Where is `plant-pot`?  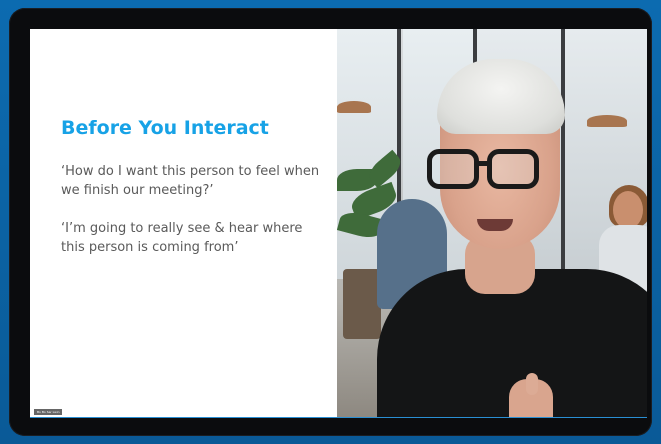 plant-pot is located at coordinates (362, 304).